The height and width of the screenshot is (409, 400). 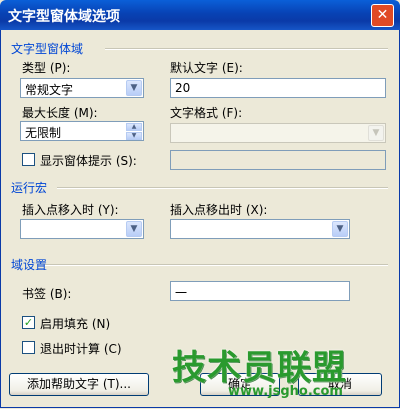 What do you see at coordinates (64, 17) in the screenshot?
I see `window-title: 文字型窗体域选项` at bounding box center [64, 17].